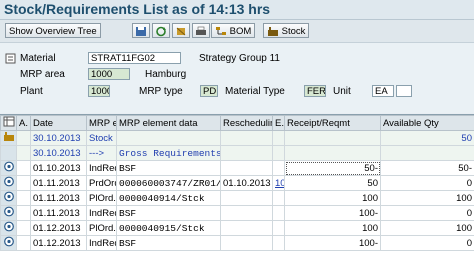  Describe the element at coordinates (237, 213) in the screenshot. I see `table-row: 01.11.2013 IndReq BSF 100- 0` at that location.